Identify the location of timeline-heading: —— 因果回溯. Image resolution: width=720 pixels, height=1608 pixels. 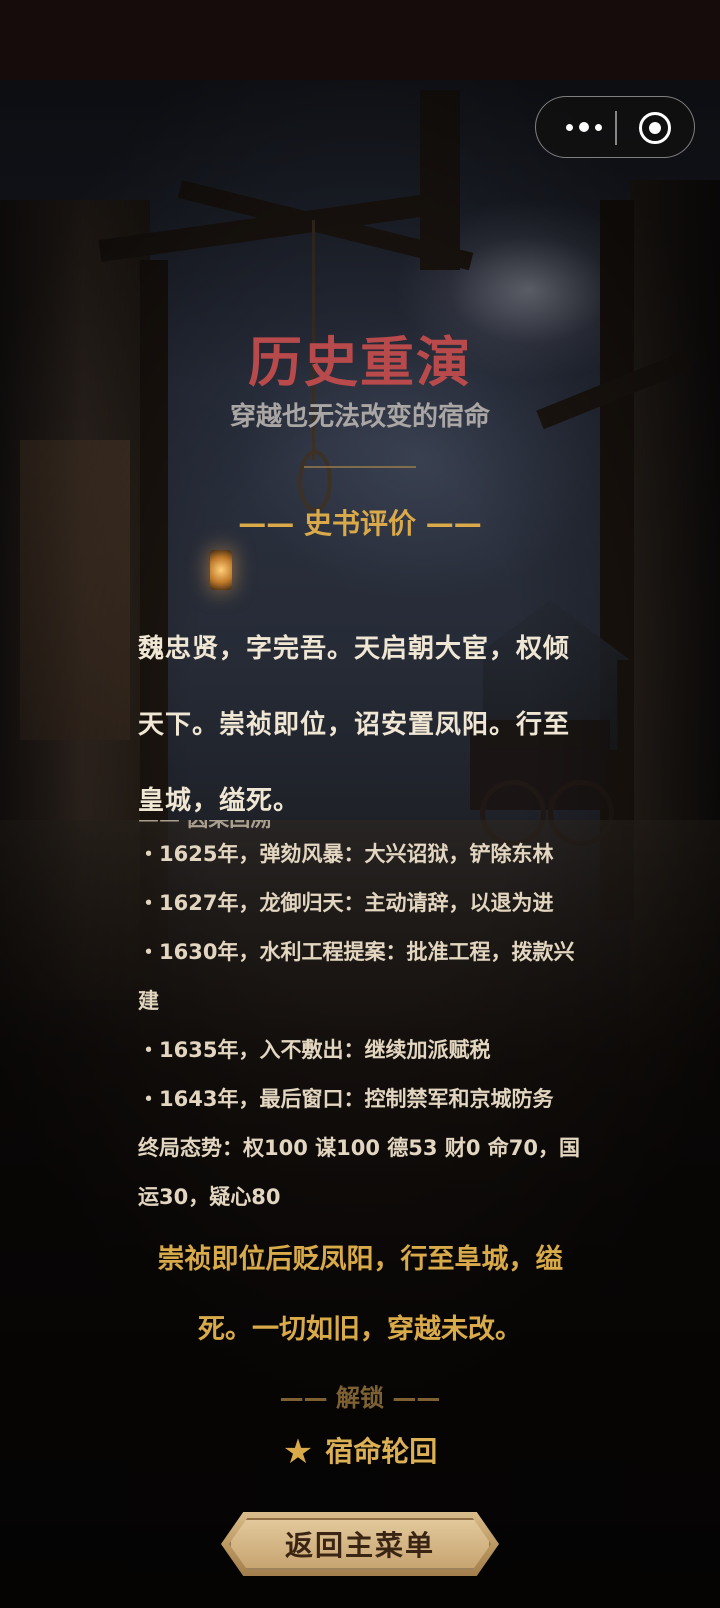
(363, 825).